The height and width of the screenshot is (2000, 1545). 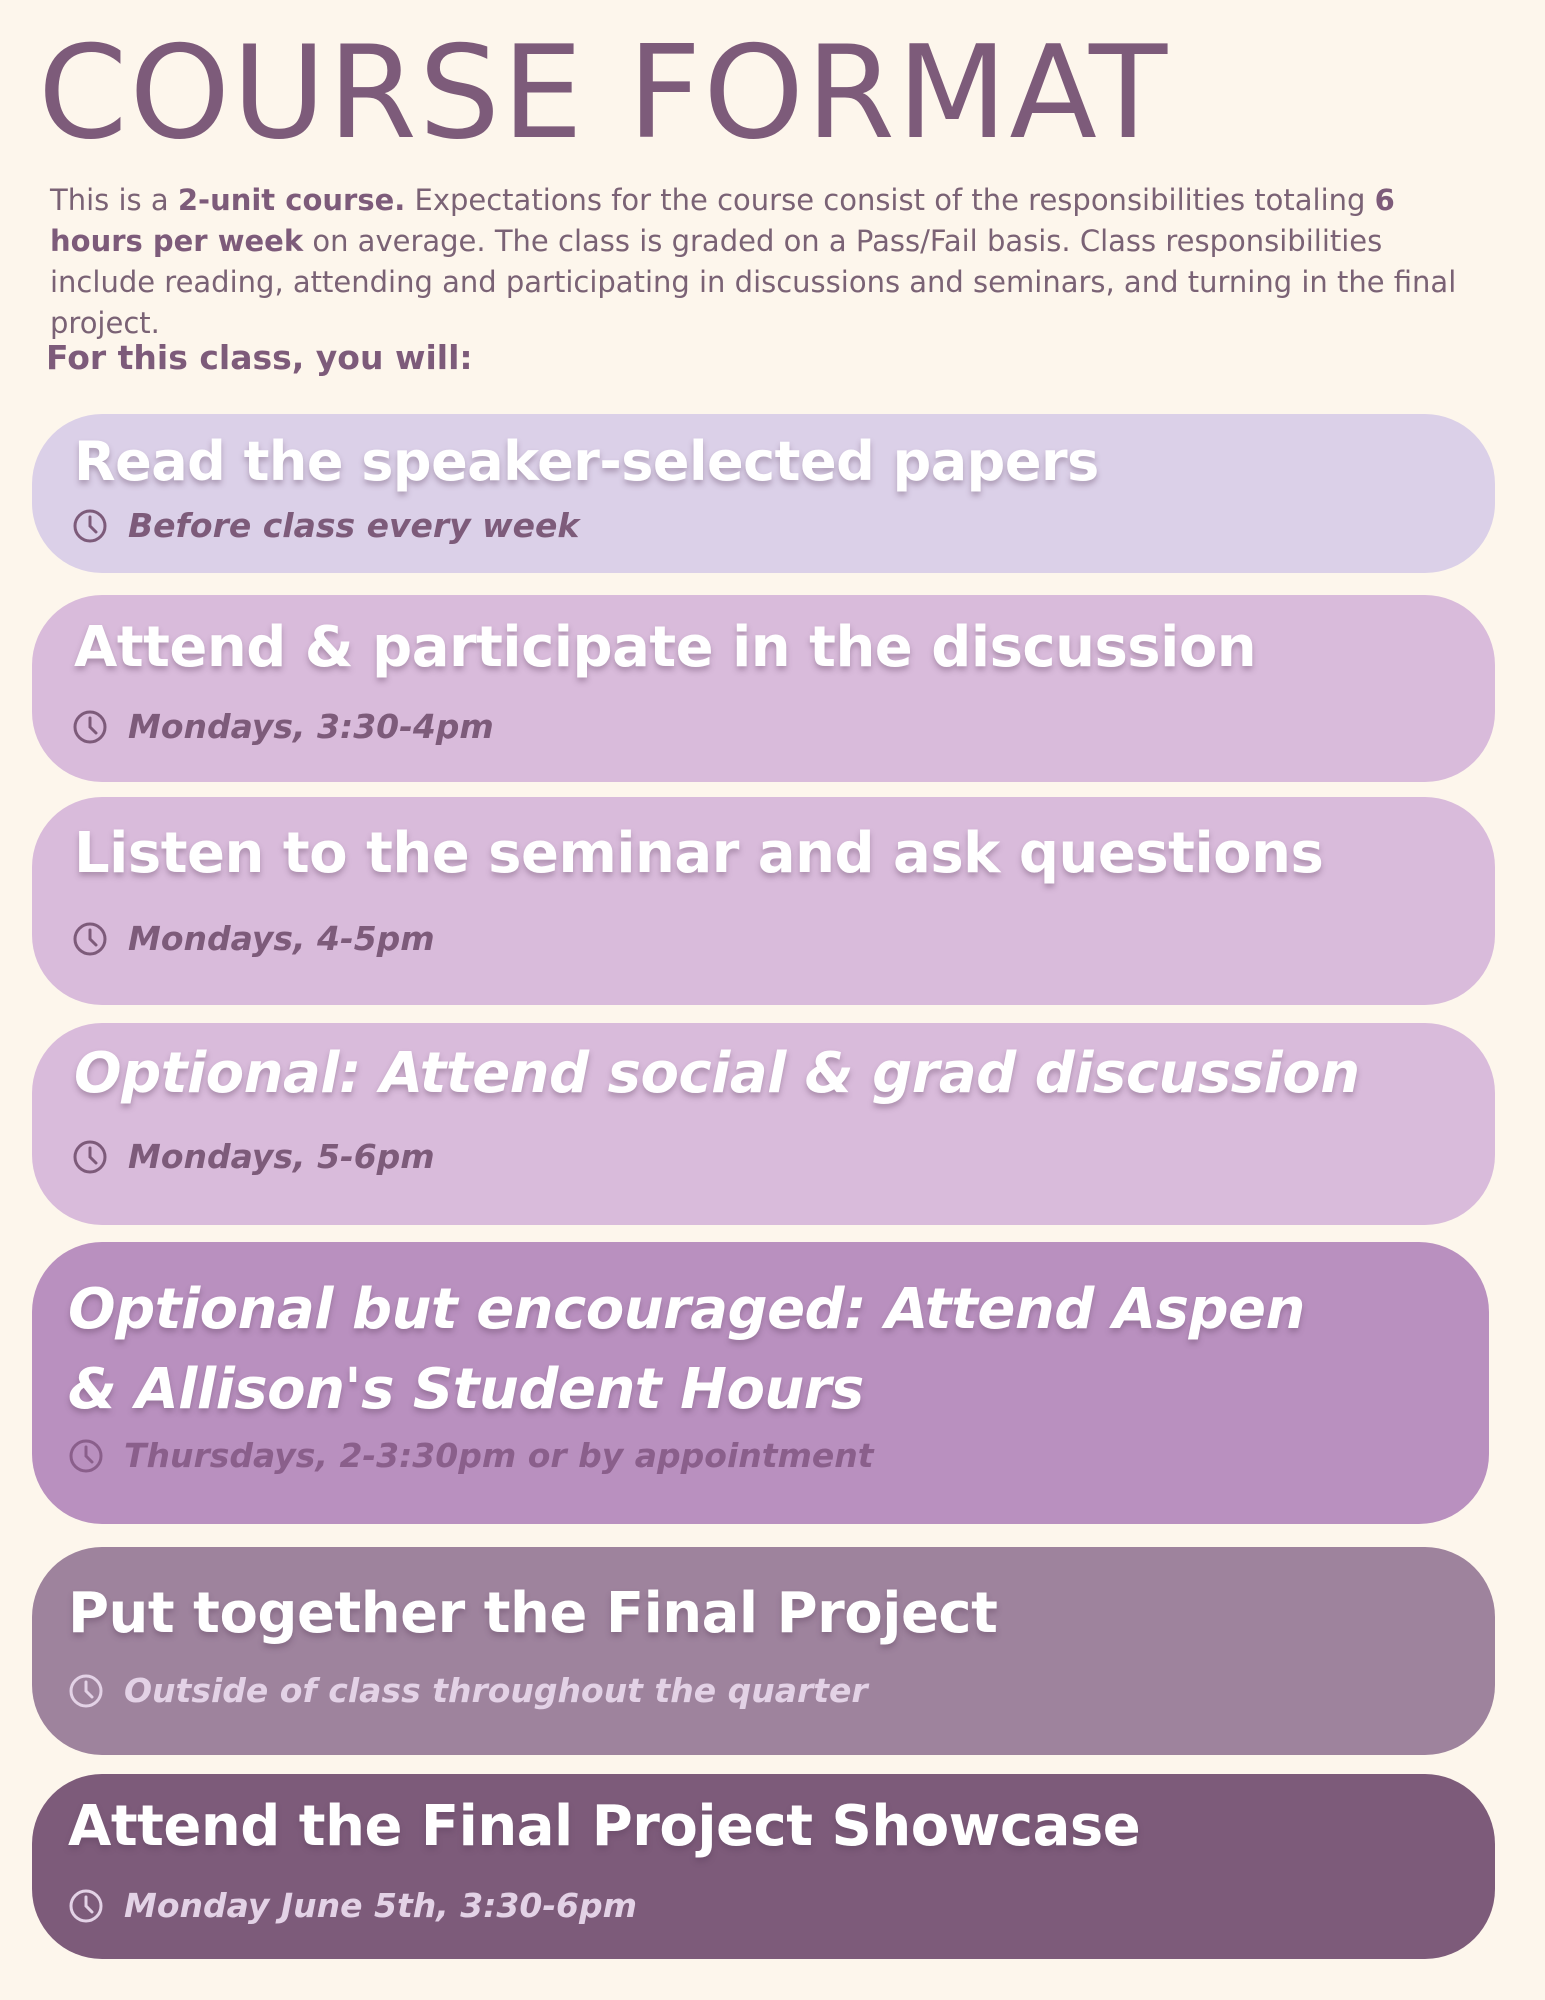 I want to click on card-heading: Attend the Final Project Showcase, so click(x=604, y=1826).